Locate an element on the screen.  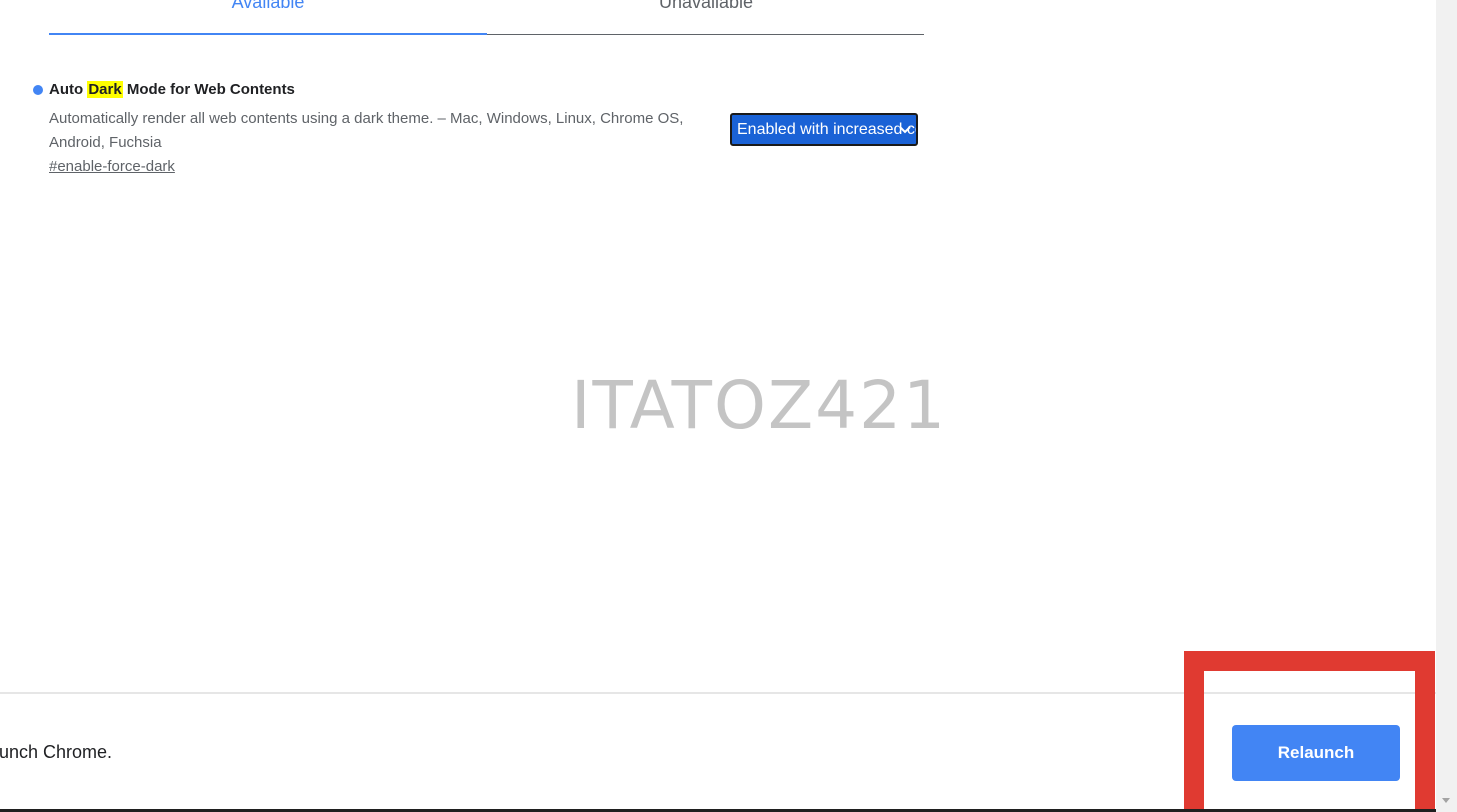
experiment-state-value: Enabled with increased contrast is located at coordinates (826, 129).